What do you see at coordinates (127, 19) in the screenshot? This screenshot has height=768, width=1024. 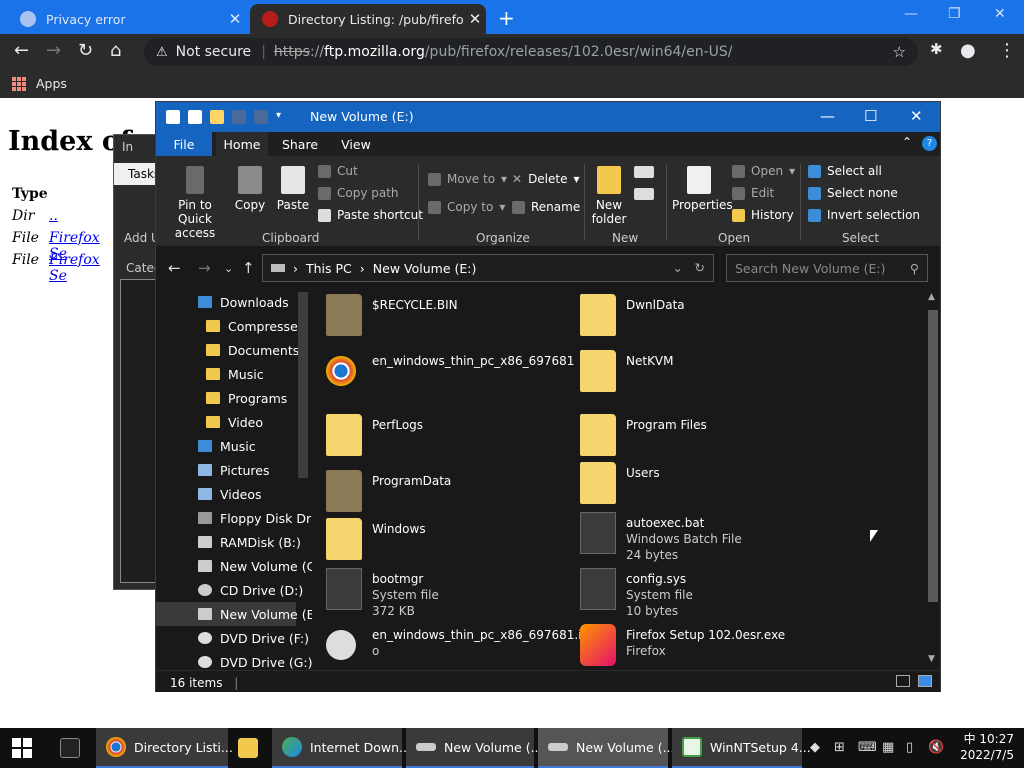 I see `tab-privacy-error: Privacy error ✕` at bounding box center [127, 19].